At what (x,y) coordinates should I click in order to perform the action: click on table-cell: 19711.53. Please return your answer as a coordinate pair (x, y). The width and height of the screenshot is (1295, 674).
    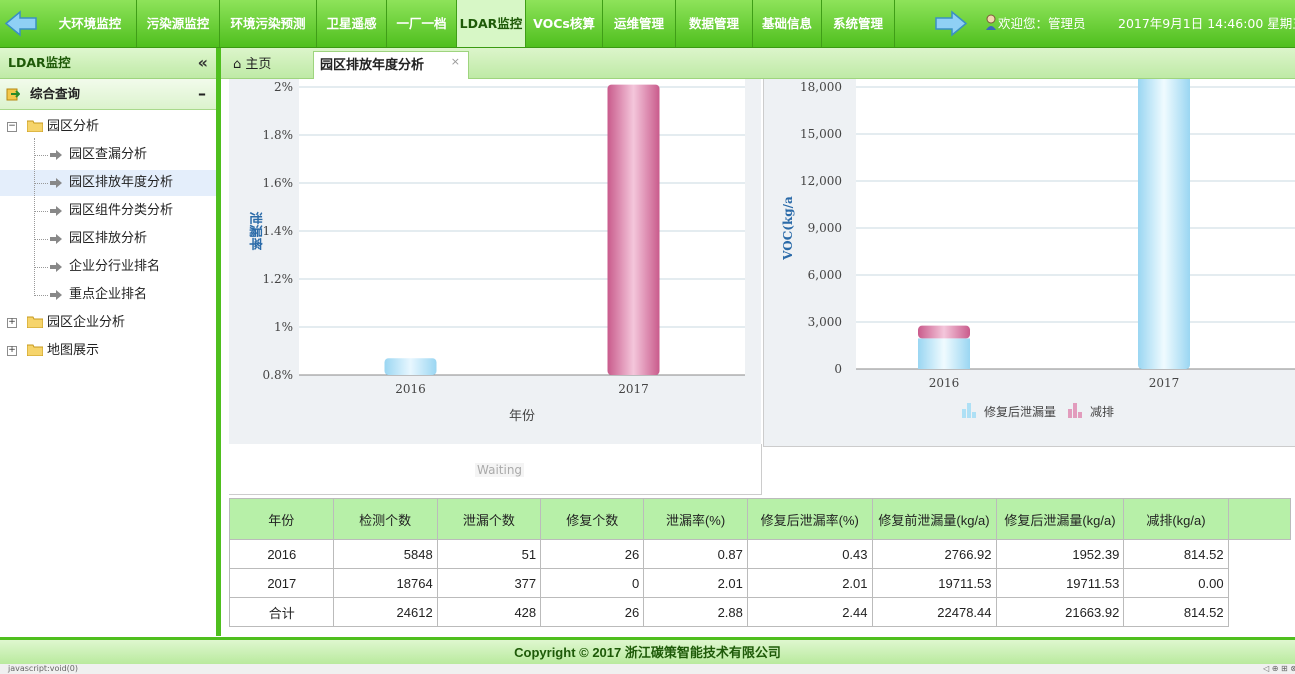
    Looking at the image, I should click on (1060, 583).